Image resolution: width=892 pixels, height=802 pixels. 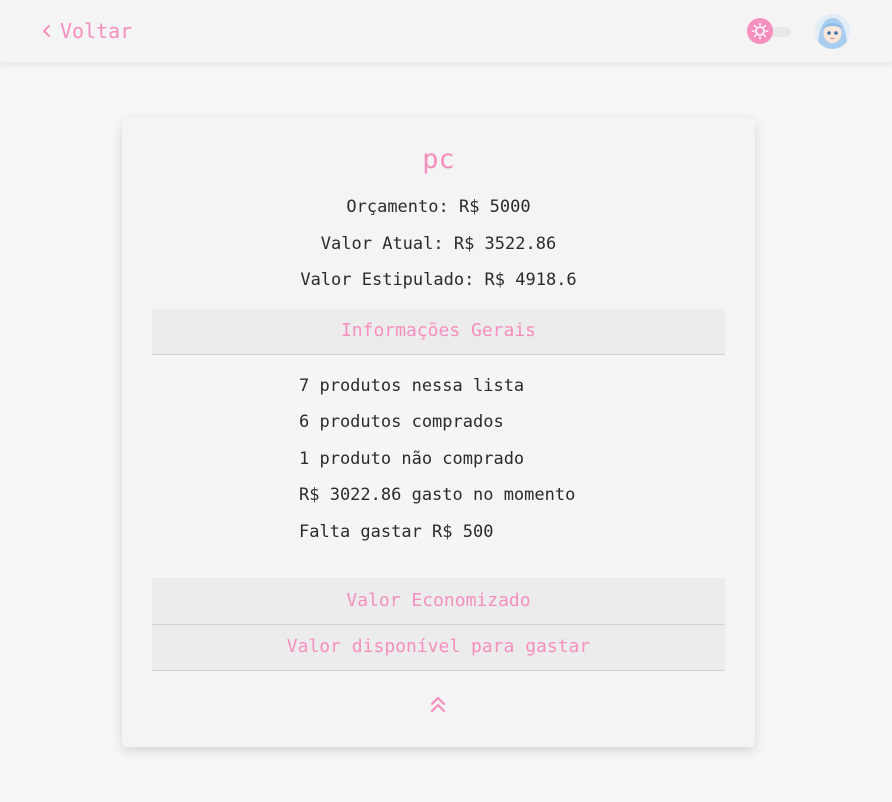 What do you see at coordinates (46, 31) in the screenshot?
I see `chevron-left-icon` at bounding box center [46, 31].